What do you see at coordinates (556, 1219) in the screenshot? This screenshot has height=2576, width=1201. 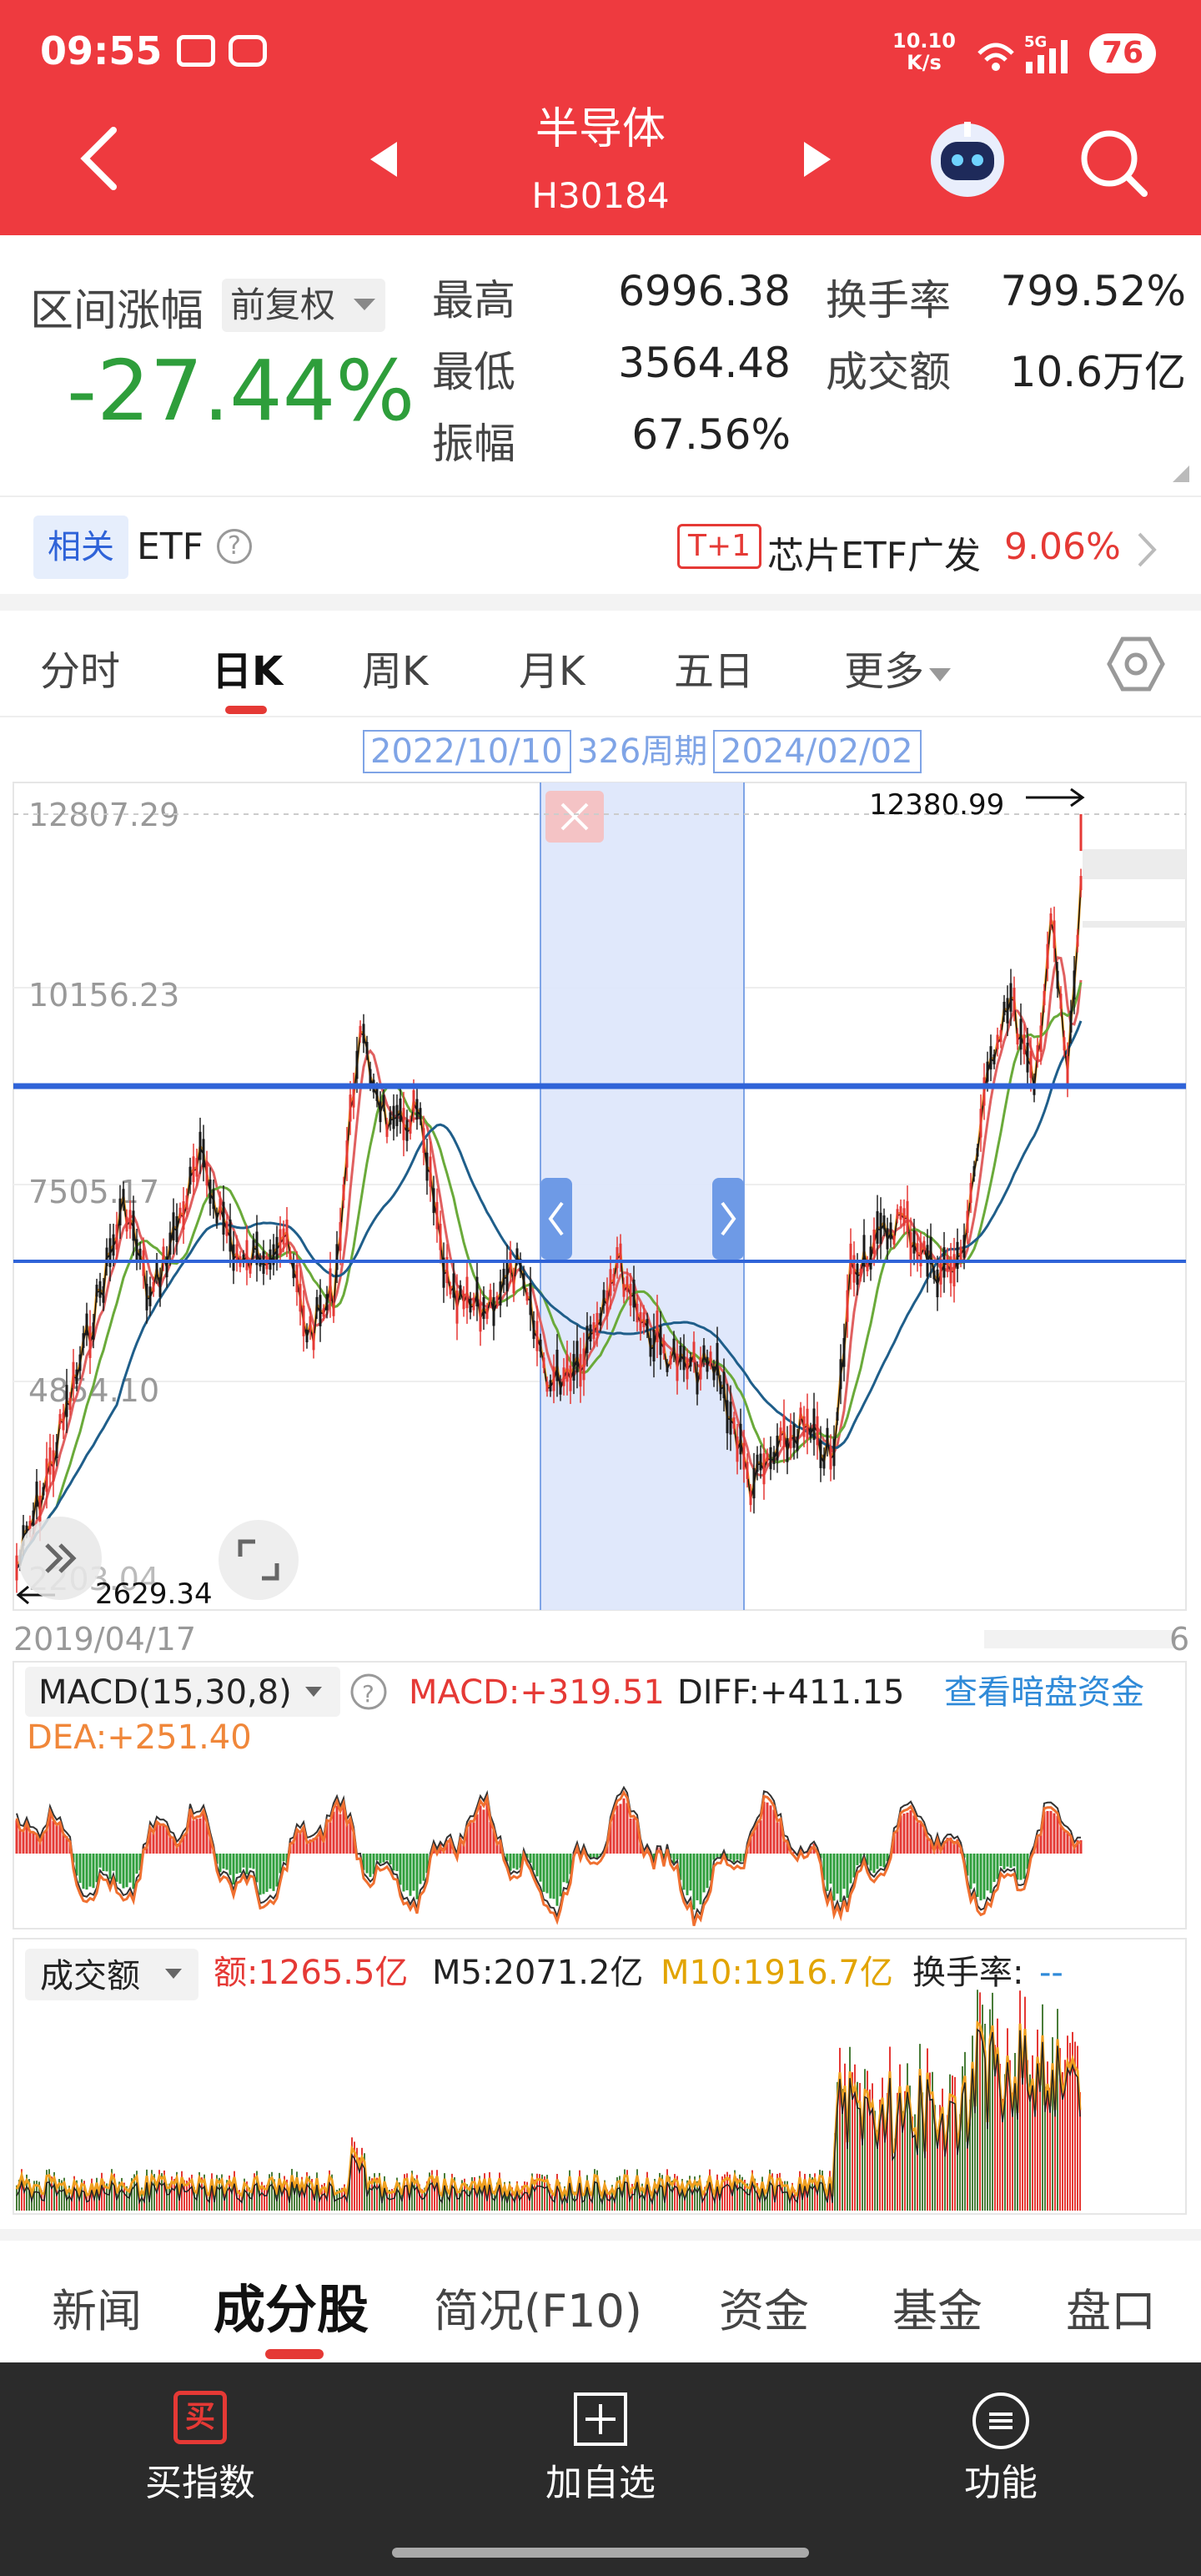 I see `selection-left-handle` at bounding box center [556, 1219].